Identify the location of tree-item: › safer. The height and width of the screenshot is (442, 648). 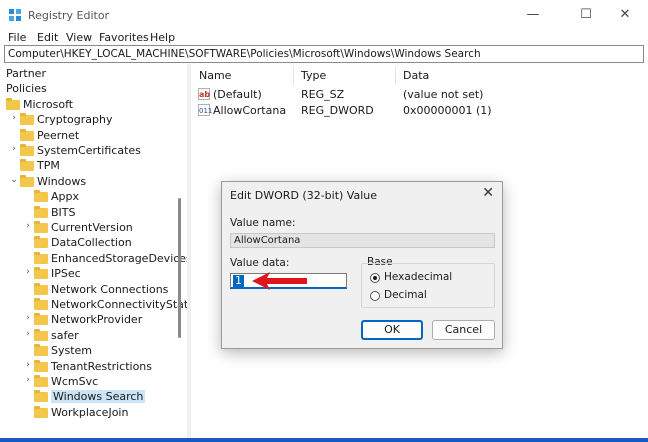
(90, 336).